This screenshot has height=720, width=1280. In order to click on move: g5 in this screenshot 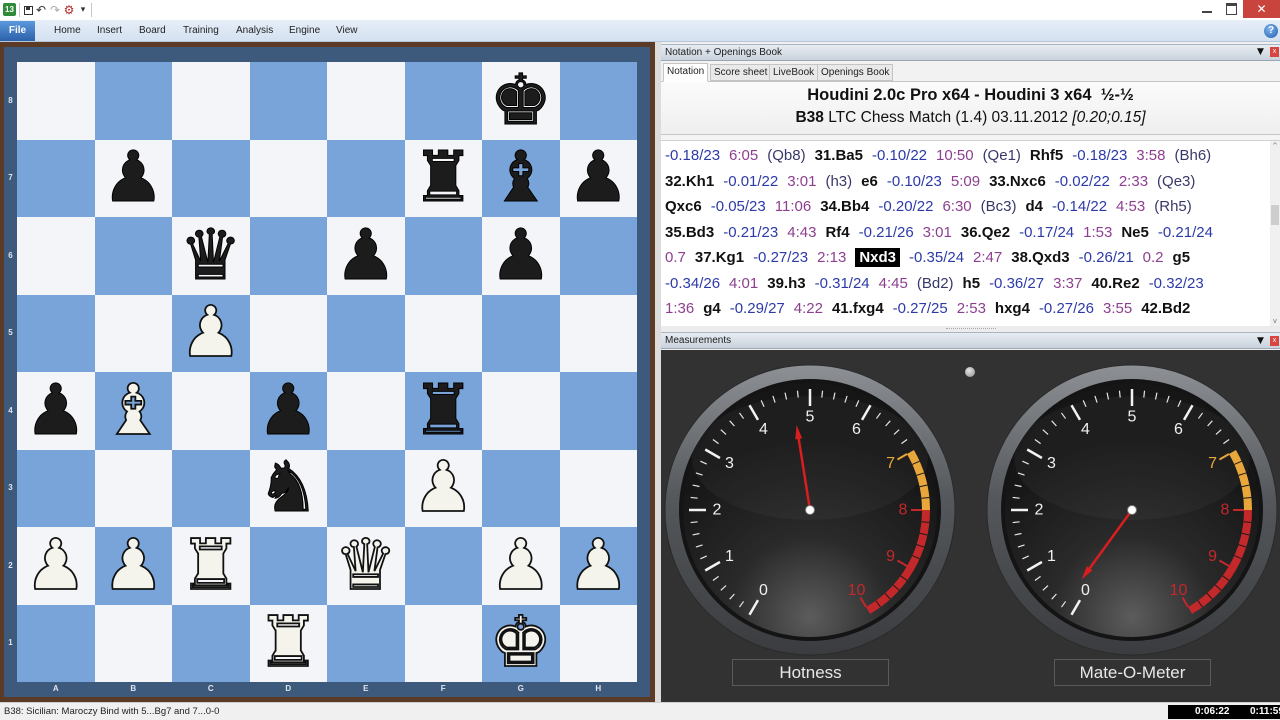, I will do `click(1182, 257)`.